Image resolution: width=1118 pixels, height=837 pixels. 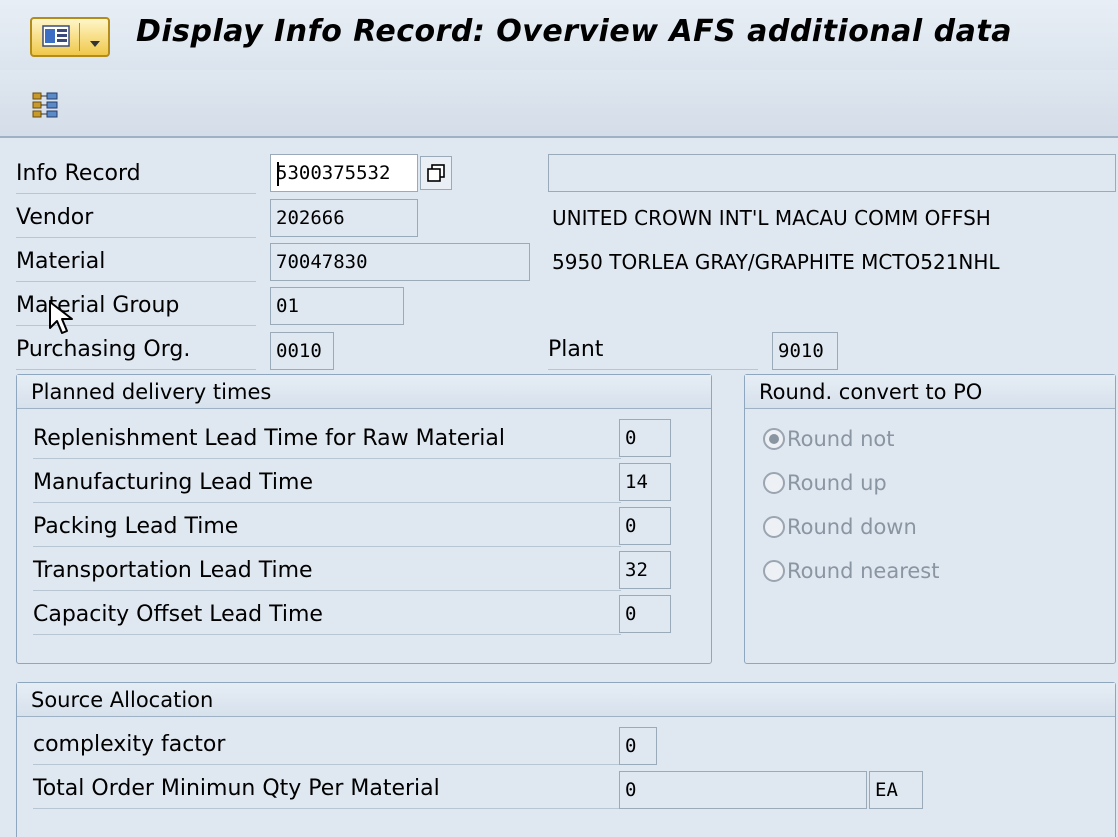 What do you see at coordinates (776, 262) in the screenshot?
I see `material-description: 5950 TORLEA GRAY/GRAPHITE MCTO521NHL` at bounding box center [776, 262].